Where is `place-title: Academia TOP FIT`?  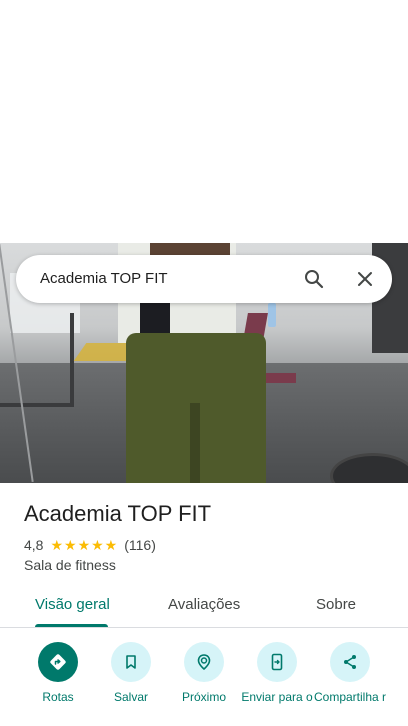 place-title: Academia TOP FIT is located at coordinates (118, 513).